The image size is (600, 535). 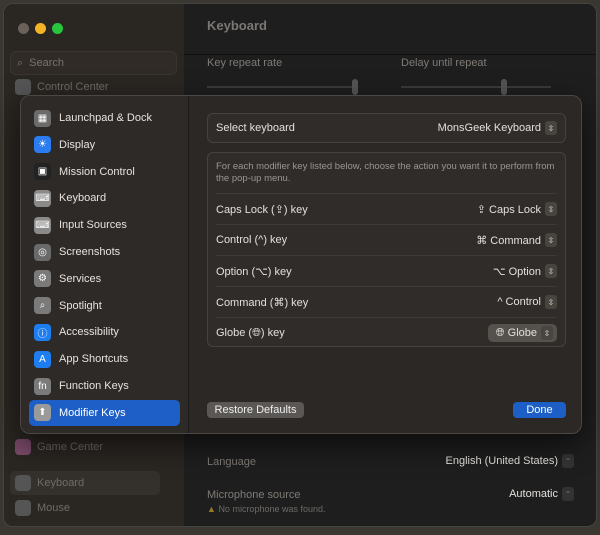 What do you see at coordinates (42, 145) in the screenshot?
I see `display-icon: ☀` at bounding box center [42, 145].